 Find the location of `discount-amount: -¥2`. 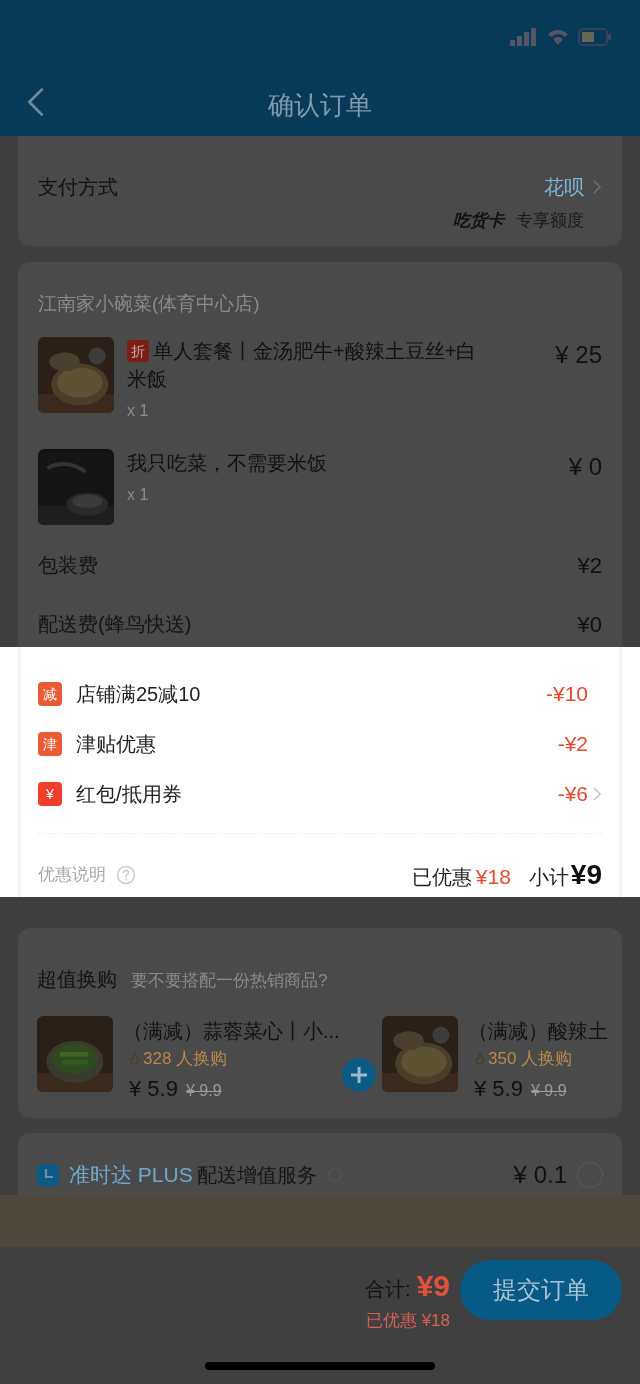

discount-amount: -¥2 is located at coordinates (572, 744).